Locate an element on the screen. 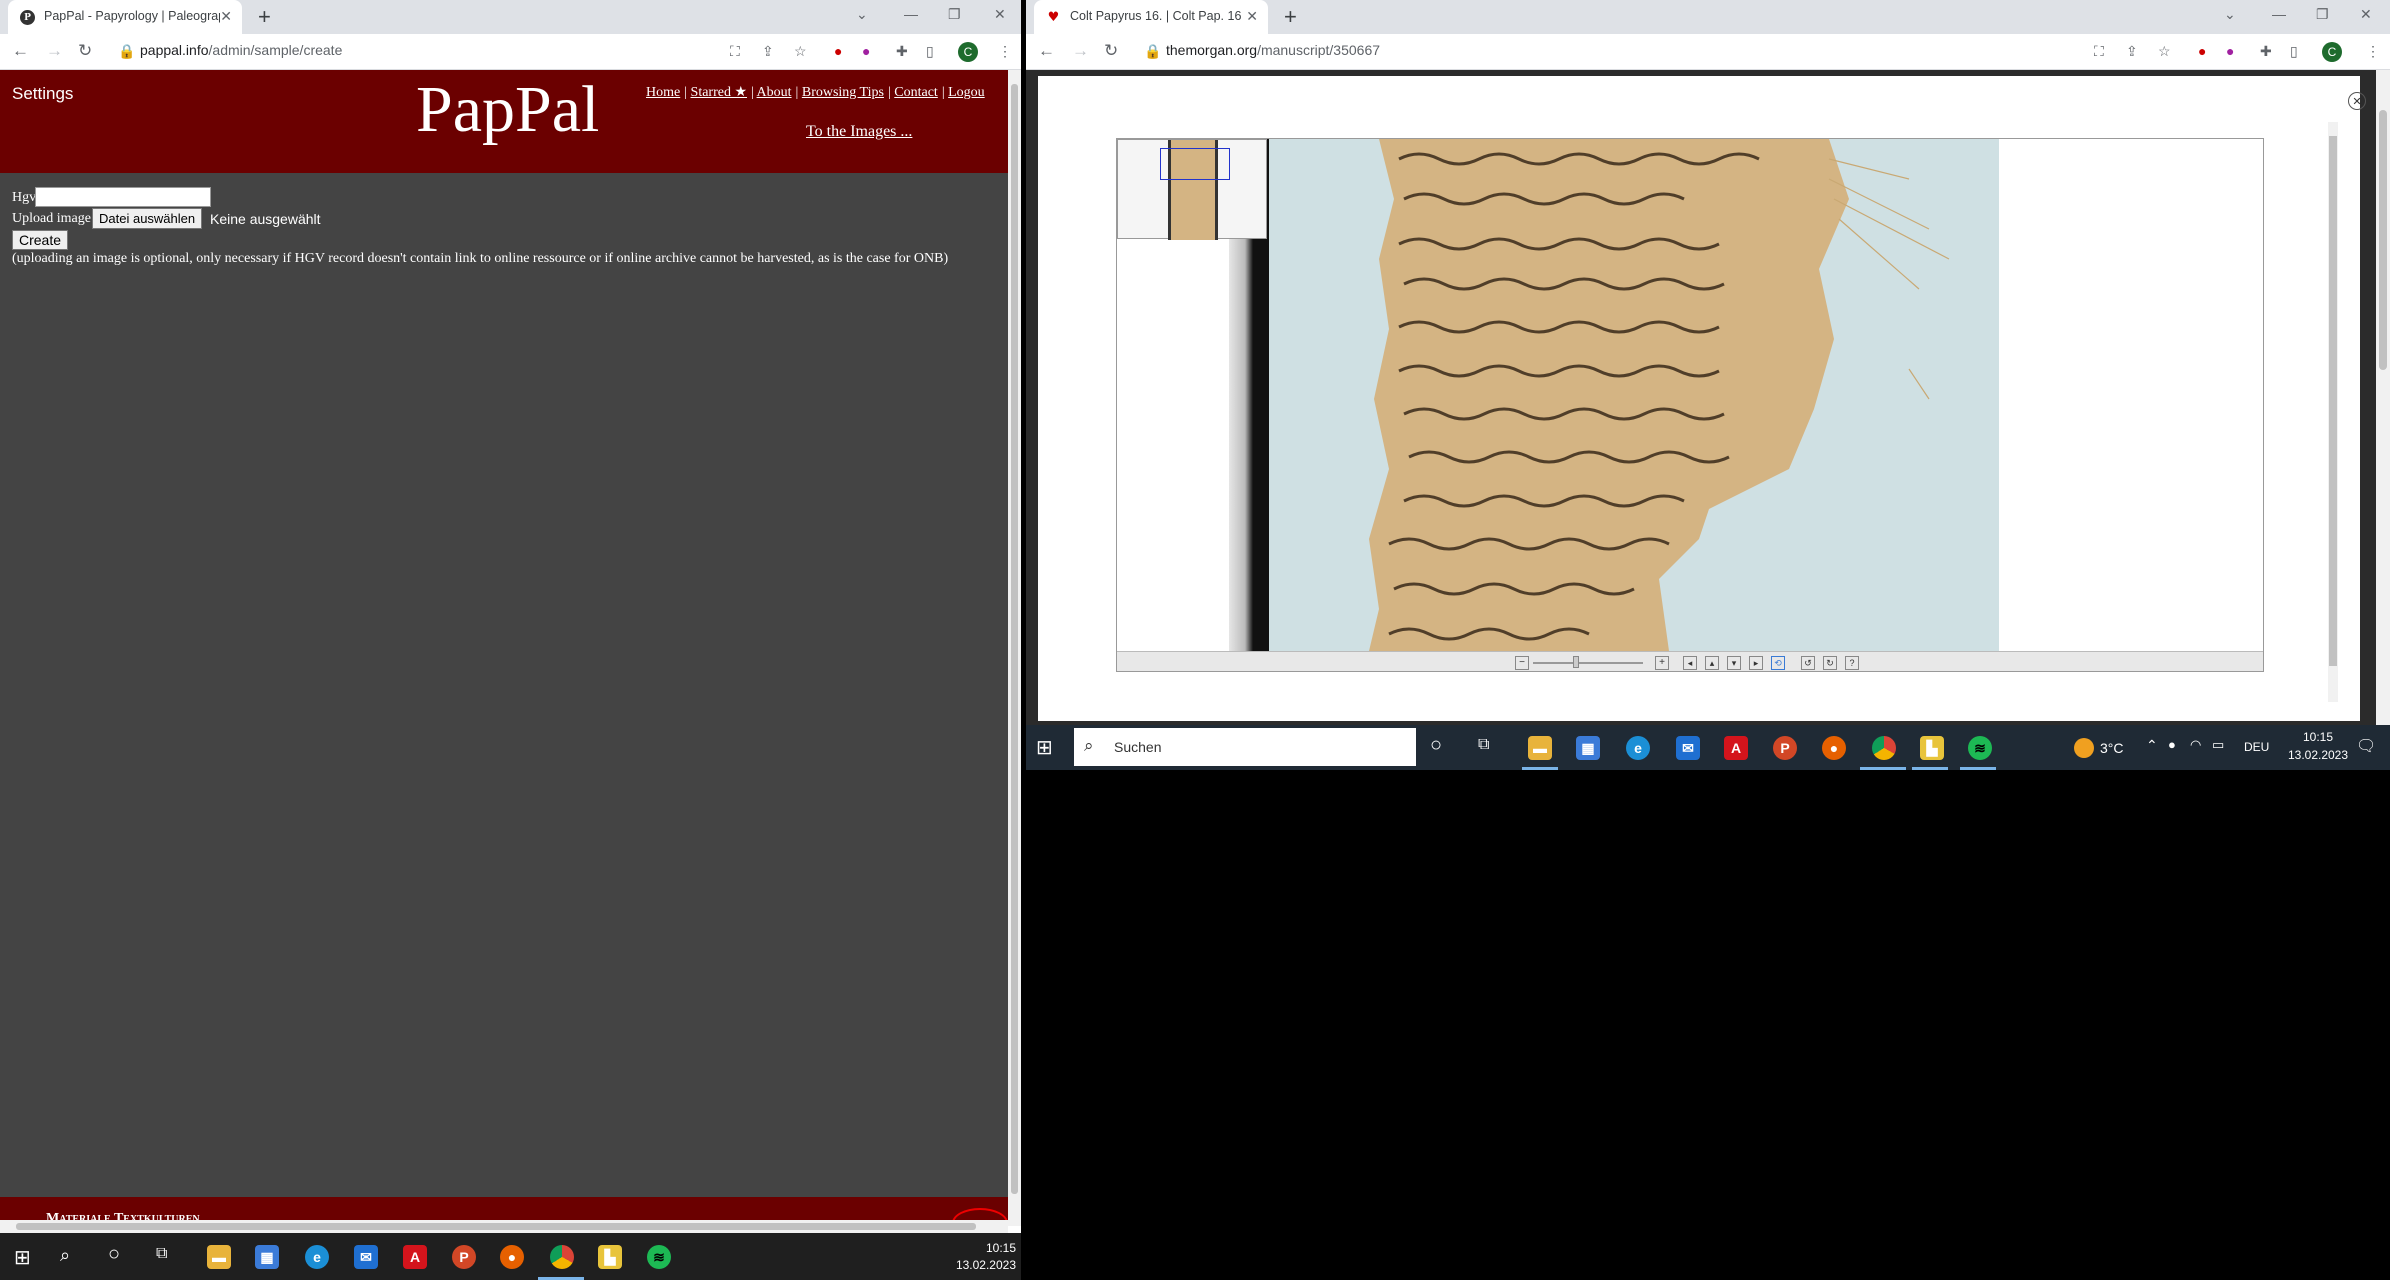 This screenshot has height=1280, width=2390. address-bar: pappal.info/admin/sample/create is located at coordinates (241, 50).